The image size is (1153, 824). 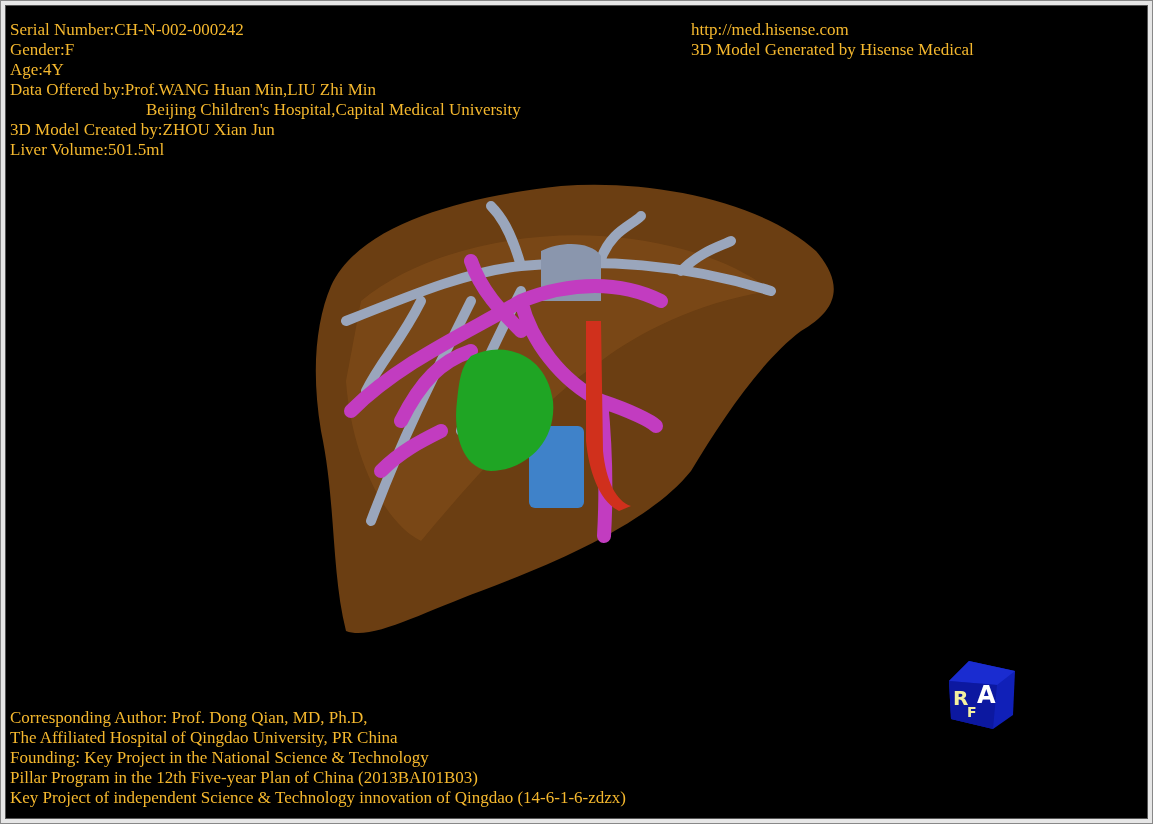 I want to click on axis-label: A, so click(x=986, y=695).